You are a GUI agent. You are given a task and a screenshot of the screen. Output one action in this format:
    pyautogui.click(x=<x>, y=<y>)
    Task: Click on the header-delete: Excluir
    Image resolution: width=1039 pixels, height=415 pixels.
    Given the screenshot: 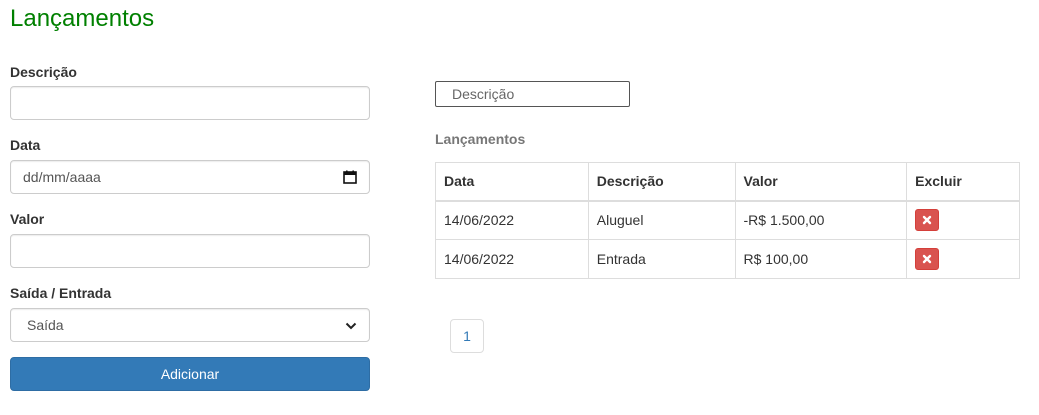 What is the action you would take?
    pyautogui.click(x=963, y=182)
    